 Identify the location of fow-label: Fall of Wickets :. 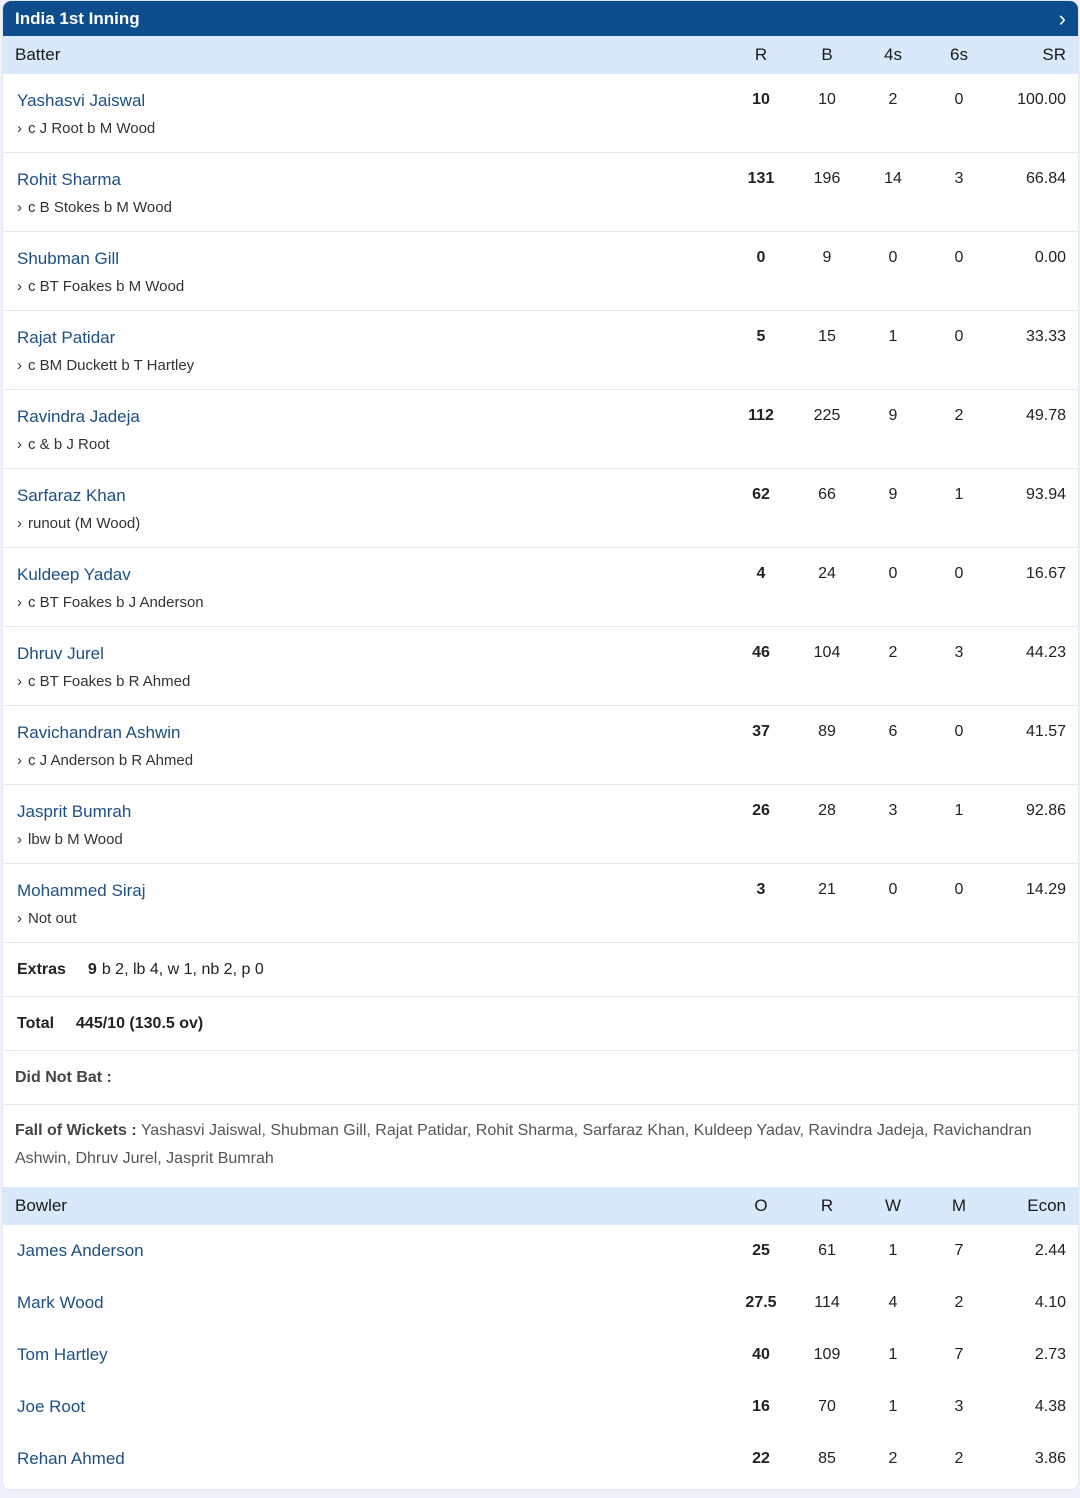
(76, 1130).